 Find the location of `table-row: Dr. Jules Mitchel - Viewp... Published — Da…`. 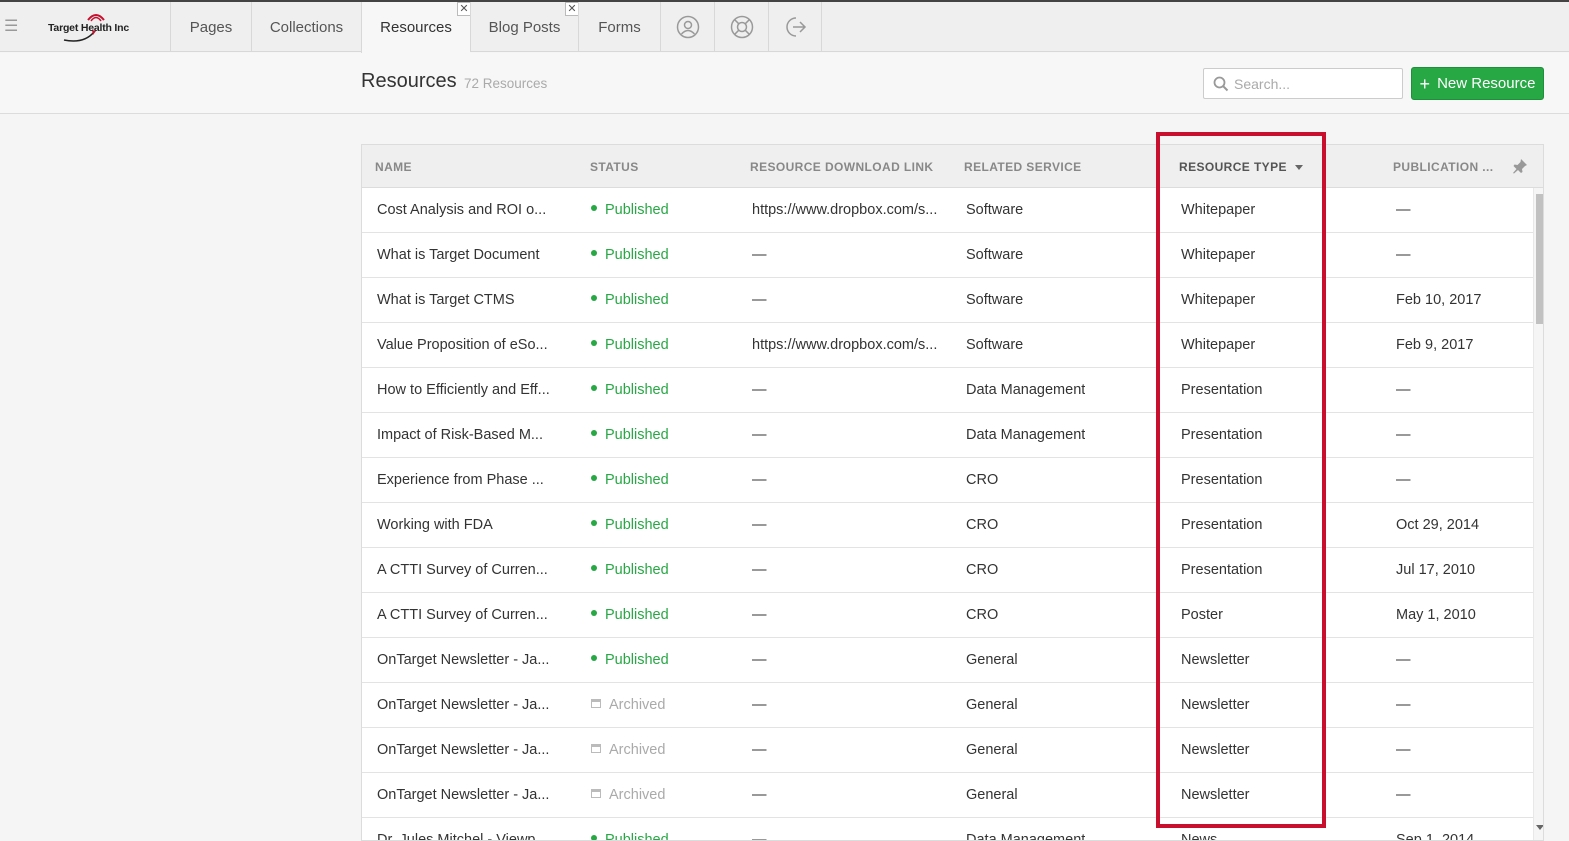

table-row: Dr. Jules Mitchel - Viewp... Published — Da… is located at coordinates (947, 829).